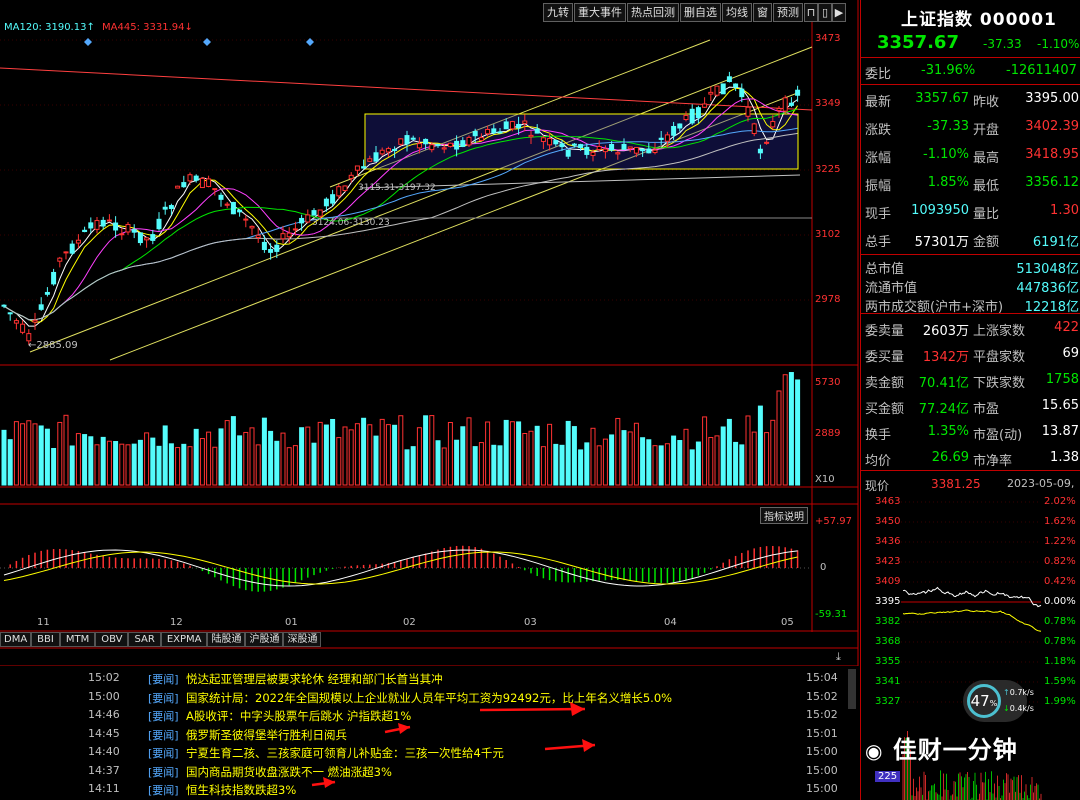  Describe the element at coordinates (945, 357) in the screenshot. I see `stats-value: 1342万` at that location.